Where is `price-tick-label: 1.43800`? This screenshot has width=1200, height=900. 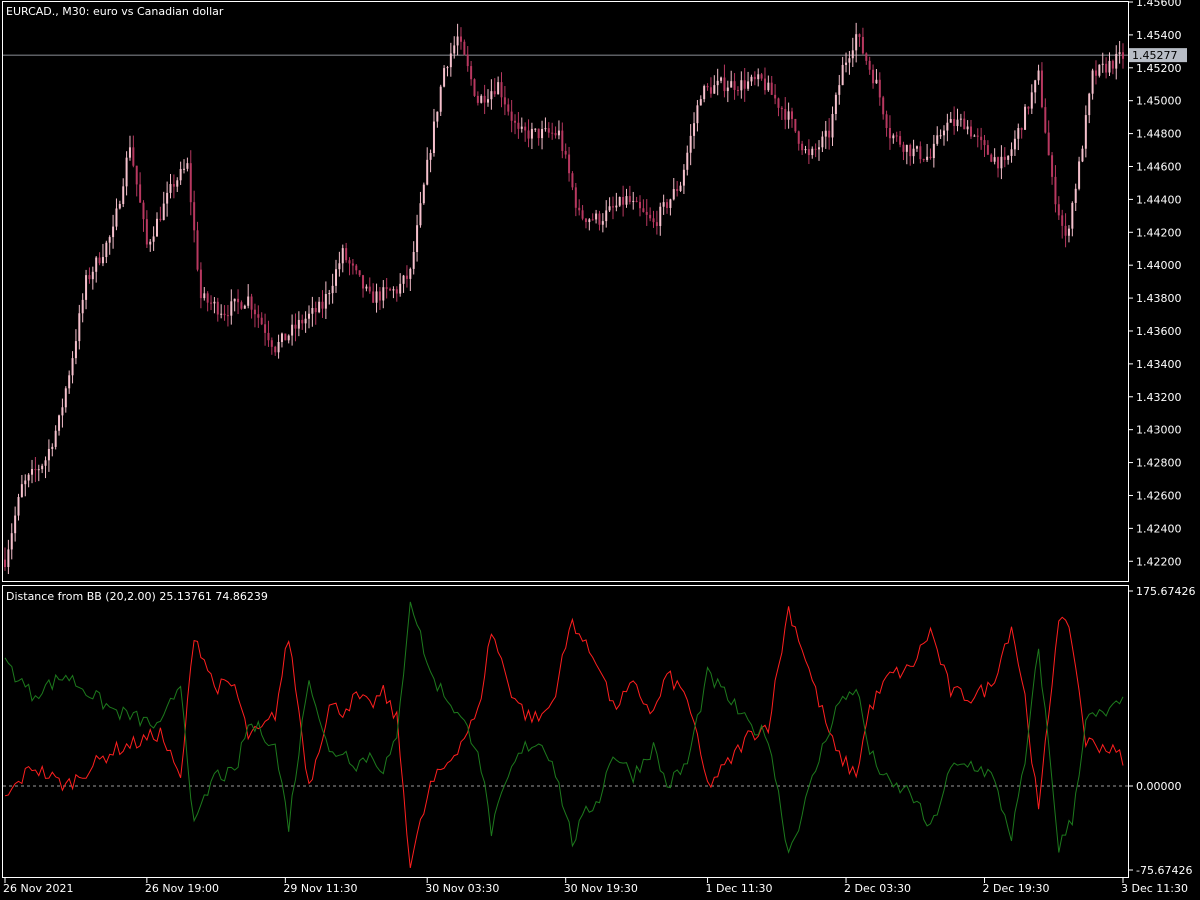 price-tick-label: 1.43800 is located at coordinates (1159, 298).